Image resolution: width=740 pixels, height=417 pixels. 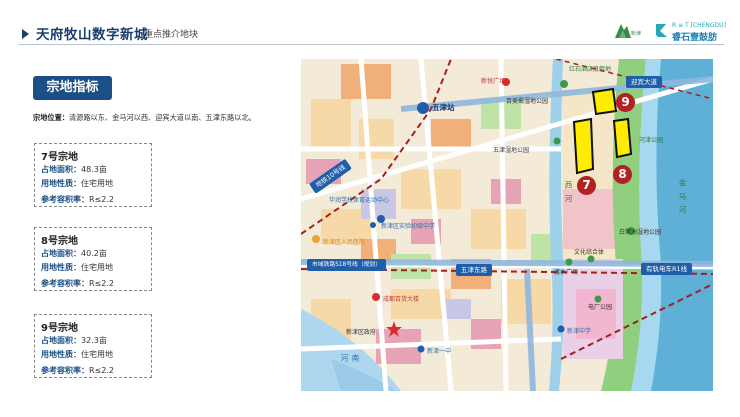 I want to click on location-label: 宗地位置：, so click(x=51, y=117).